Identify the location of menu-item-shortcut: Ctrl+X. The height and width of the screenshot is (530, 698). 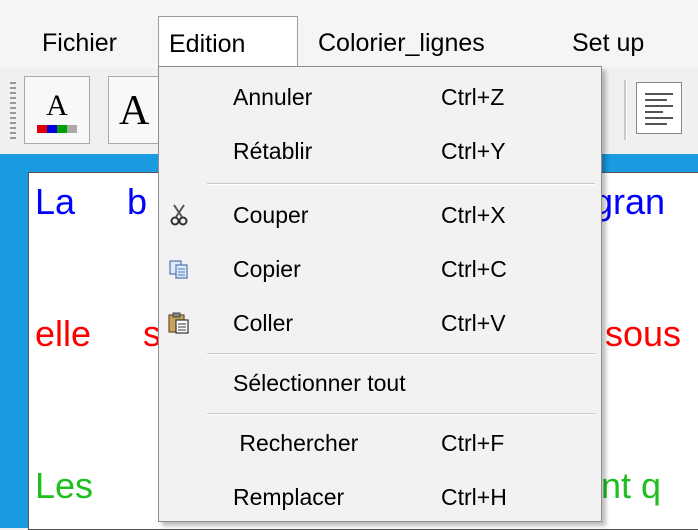
(473, 215).